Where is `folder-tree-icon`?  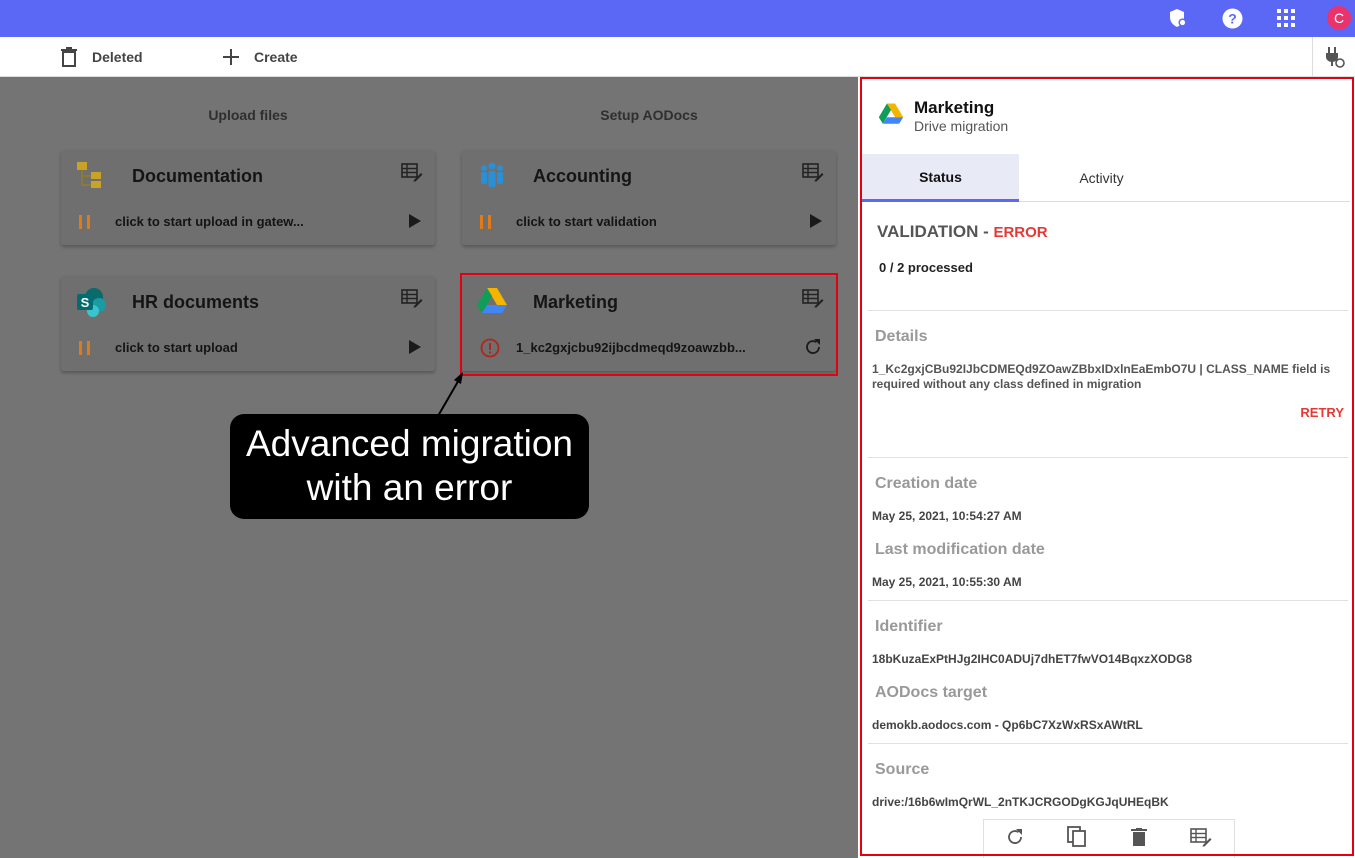
folder-tree-icon is located at coordinates (91, 176).